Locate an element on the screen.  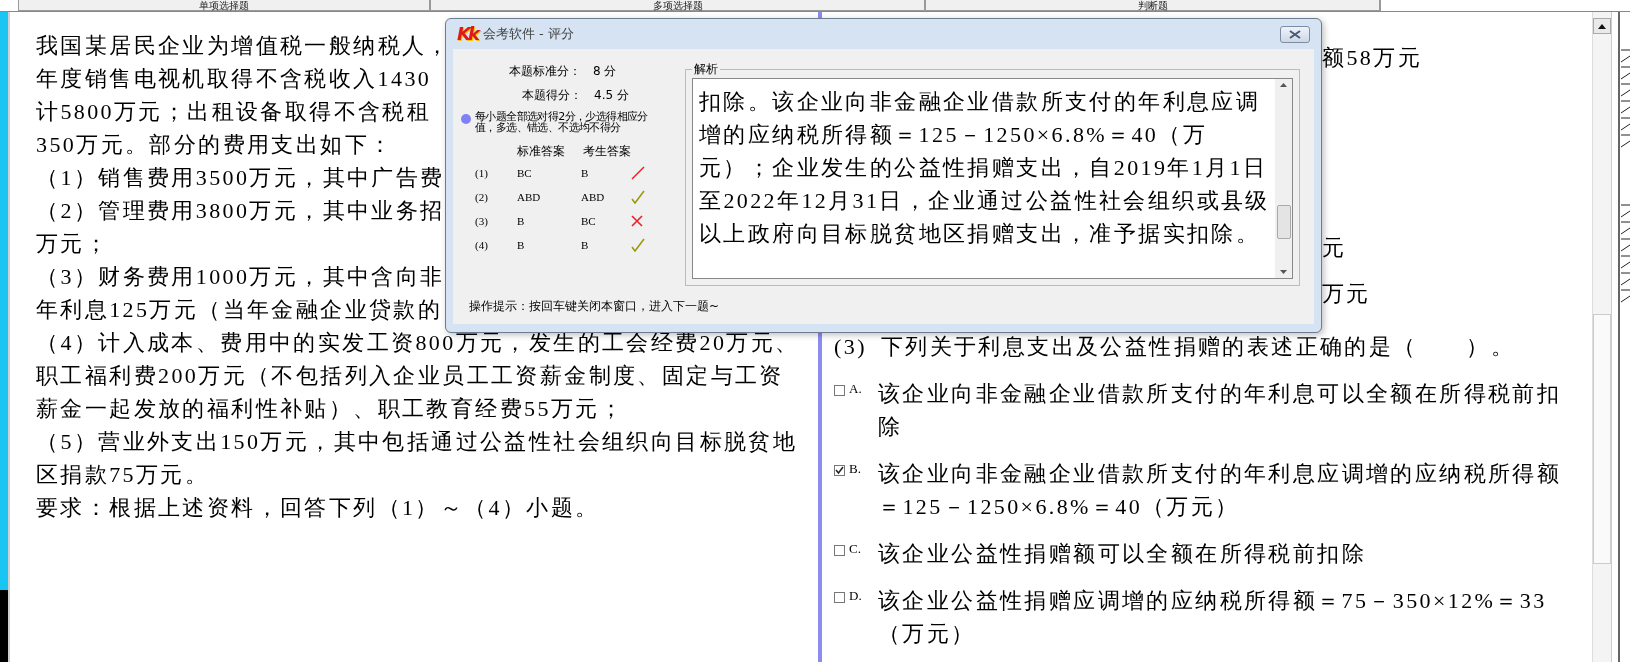
option-text: 该企业公益性捐赠额可以全额在所得税前扣除 is located at coordinates (1122, 554).